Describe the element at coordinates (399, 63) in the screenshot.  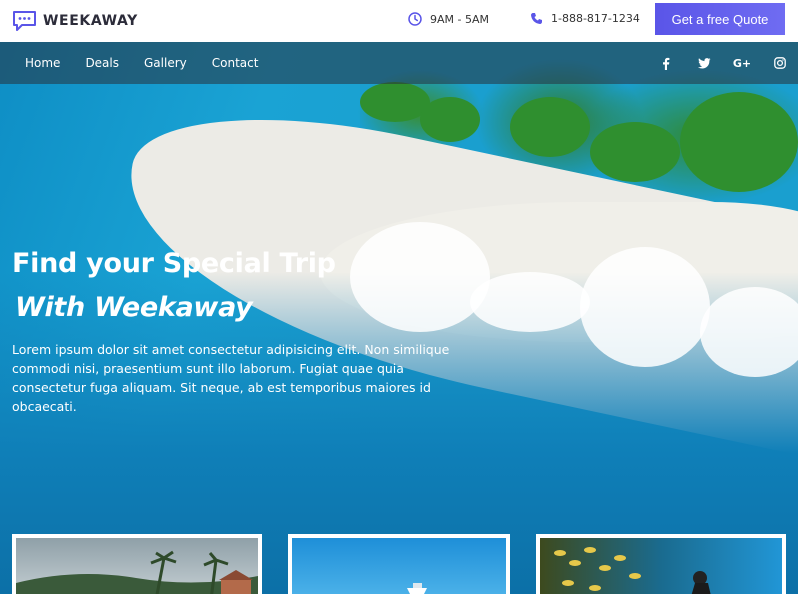
I see `main-nav: Home Deals Gallery Contact G+` at that location.